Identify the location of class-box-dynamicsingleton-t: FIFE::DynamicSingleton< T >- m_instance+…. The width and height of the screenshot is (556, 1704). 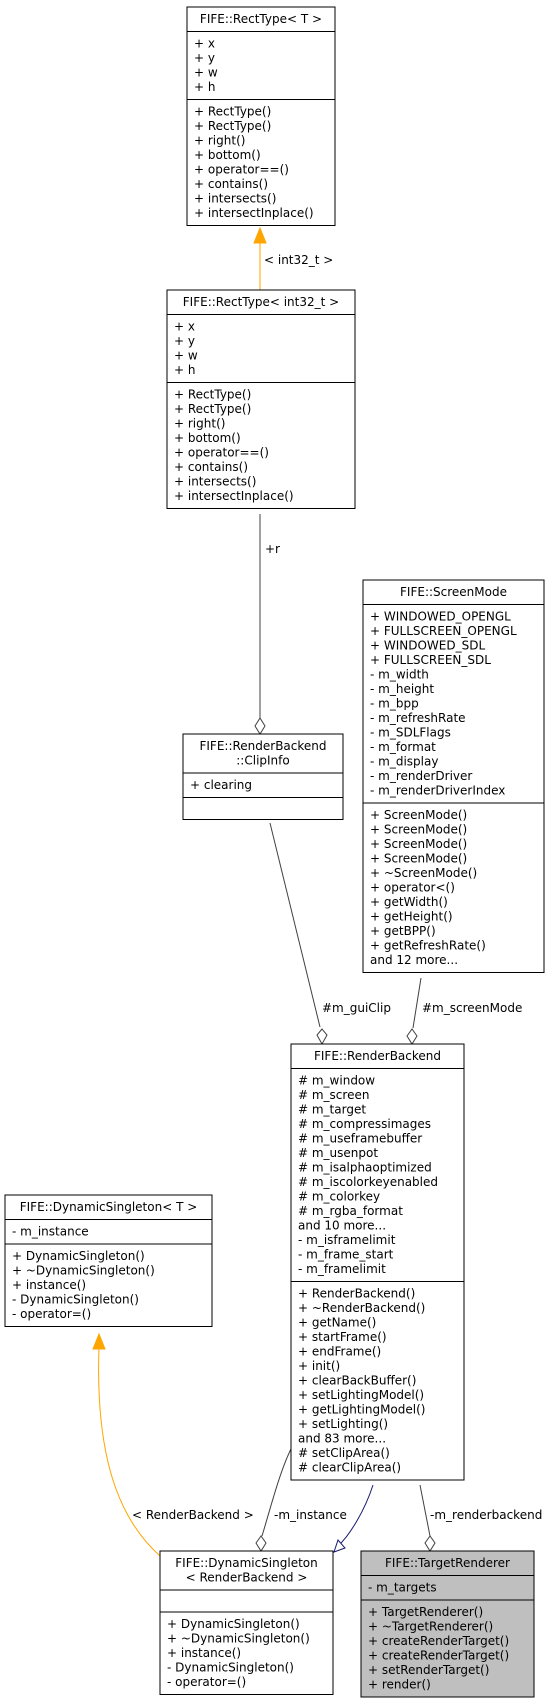
(108, 1260).